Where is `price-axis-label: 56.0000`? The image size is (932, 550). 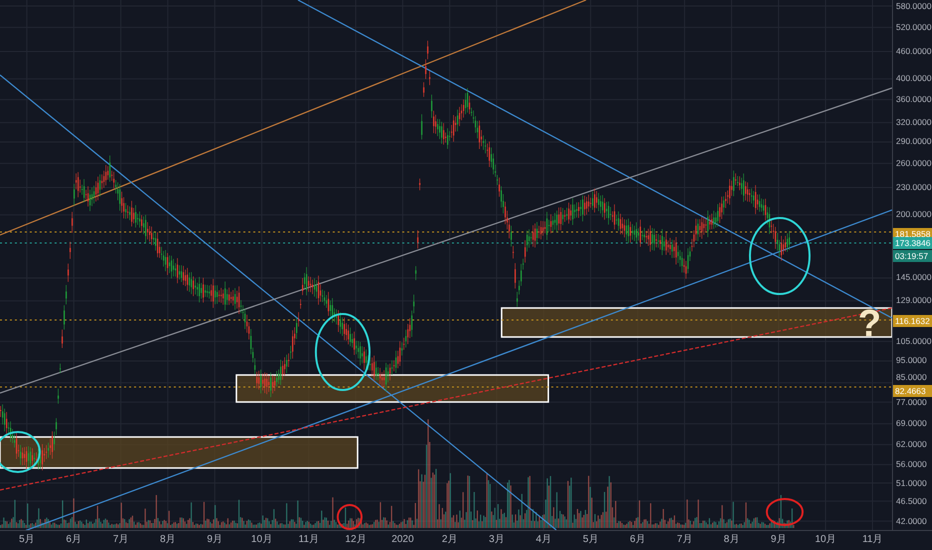 price-axis-label: 56.0000 is located at coordinates (911, 464).